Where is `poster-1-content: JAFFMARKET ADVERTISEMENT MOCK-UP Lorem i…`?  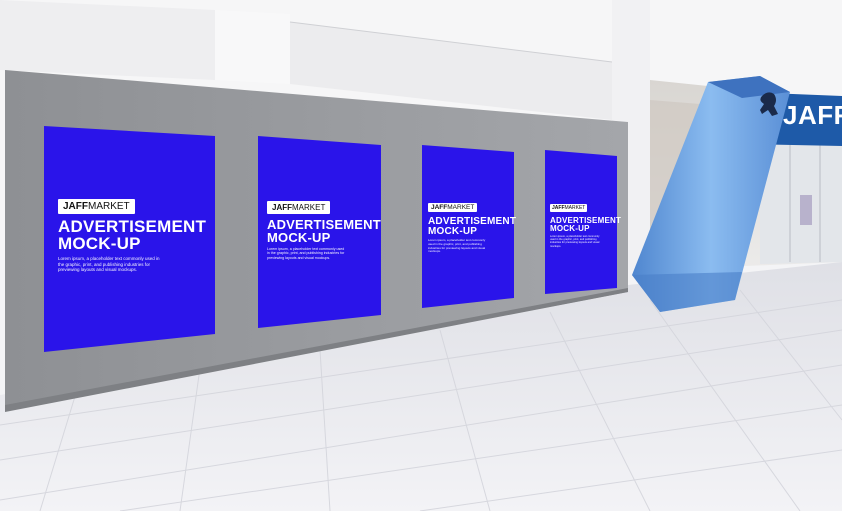
poster-1-content: JAFFMARKET ADVERTISEMENT MOCK-UP Lorem i… is located at coordinates (133, 234).